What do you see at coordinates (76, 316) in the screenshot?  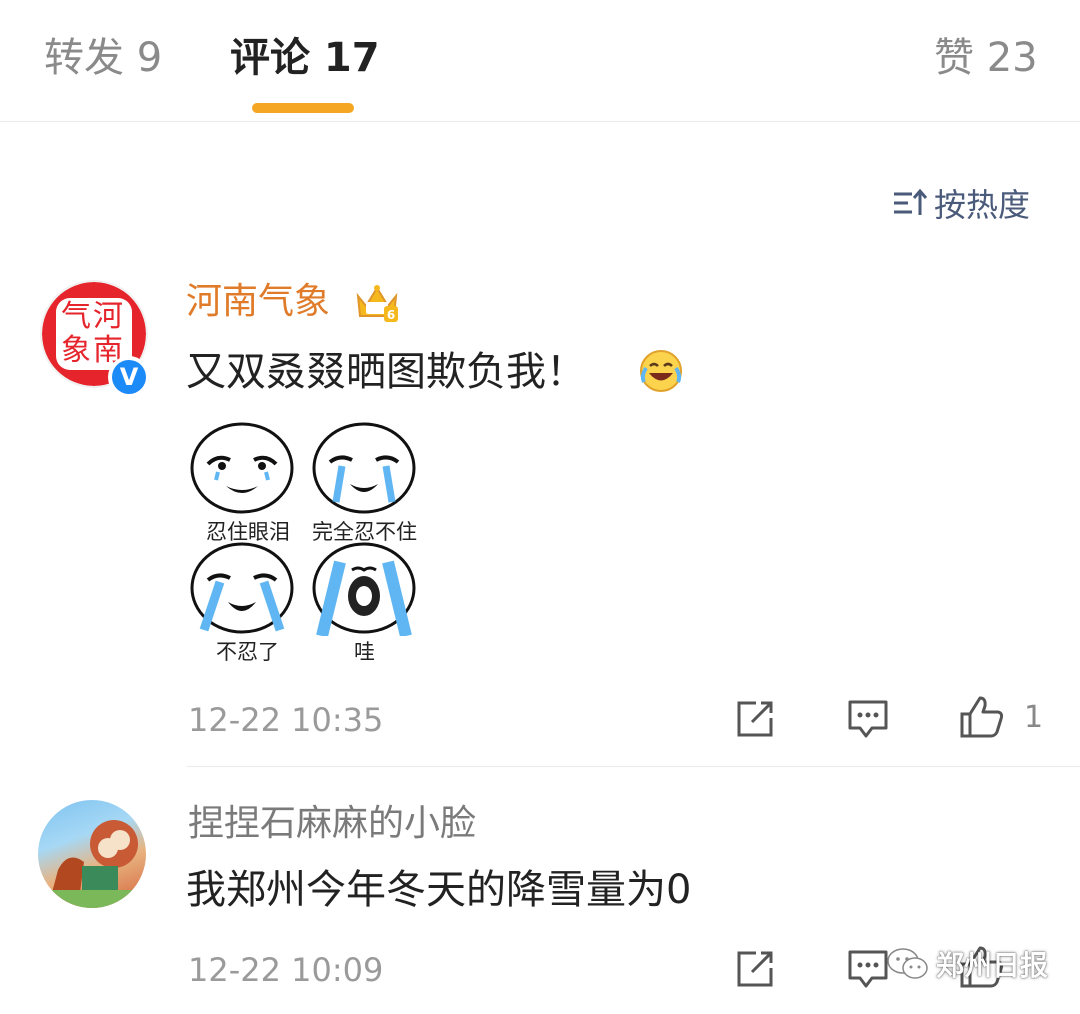 I see `svg-text: 气` at bounding box center [76, 316].